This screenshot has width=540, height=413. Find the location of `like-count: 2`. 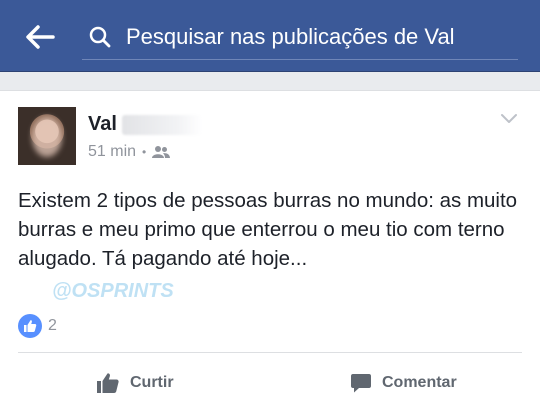

like-count: 2 is located at coordinates (52, 325).